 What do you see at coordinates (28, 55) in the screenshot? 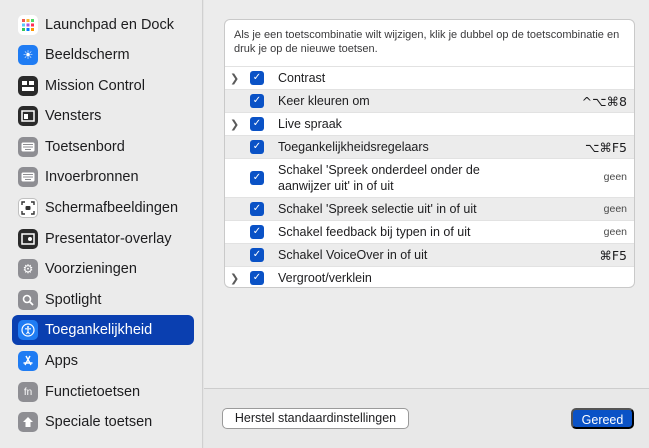
I see `display-icon: ☀` at bounding box center [28, 55].